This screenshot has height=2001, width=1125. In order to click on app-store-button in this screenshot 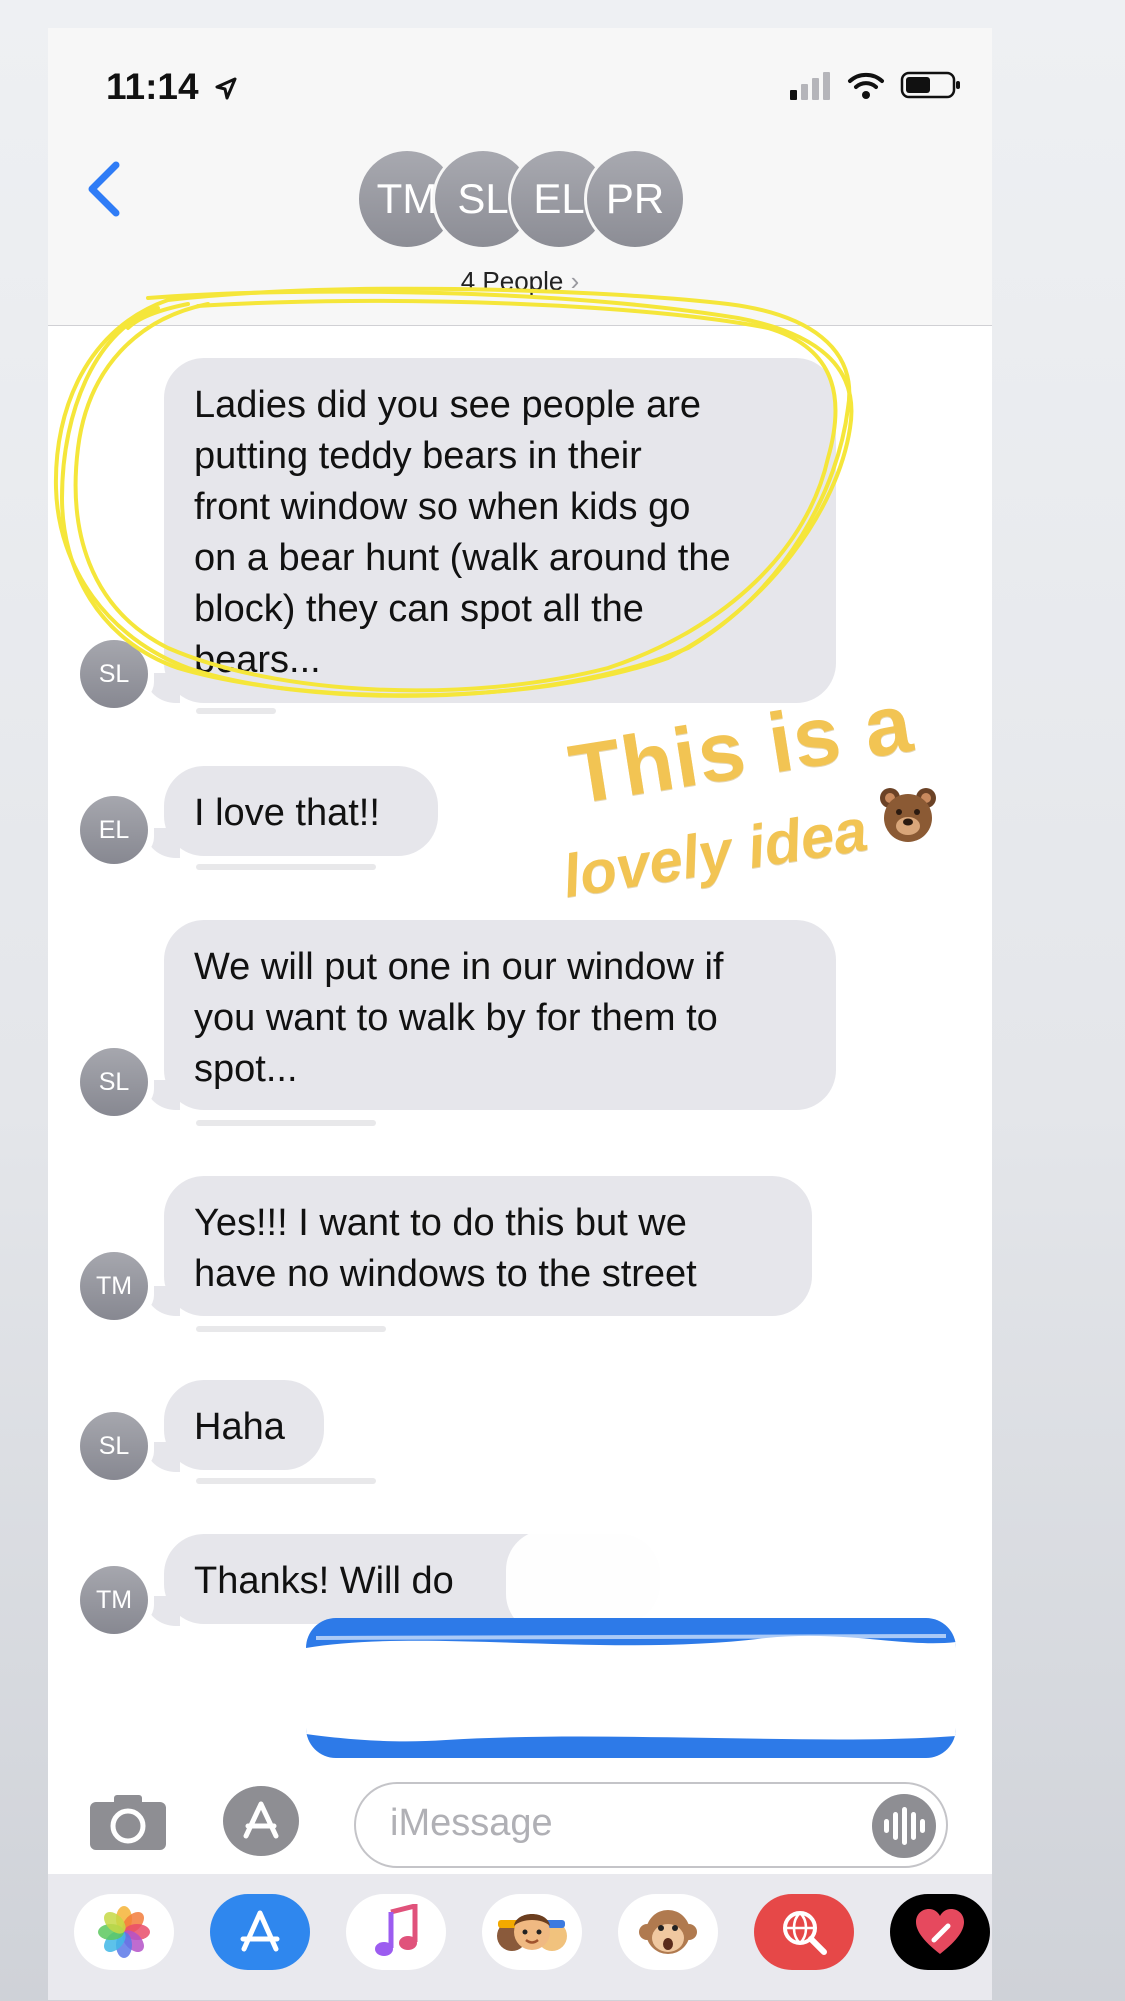, I will do `click(261, 1821)`.